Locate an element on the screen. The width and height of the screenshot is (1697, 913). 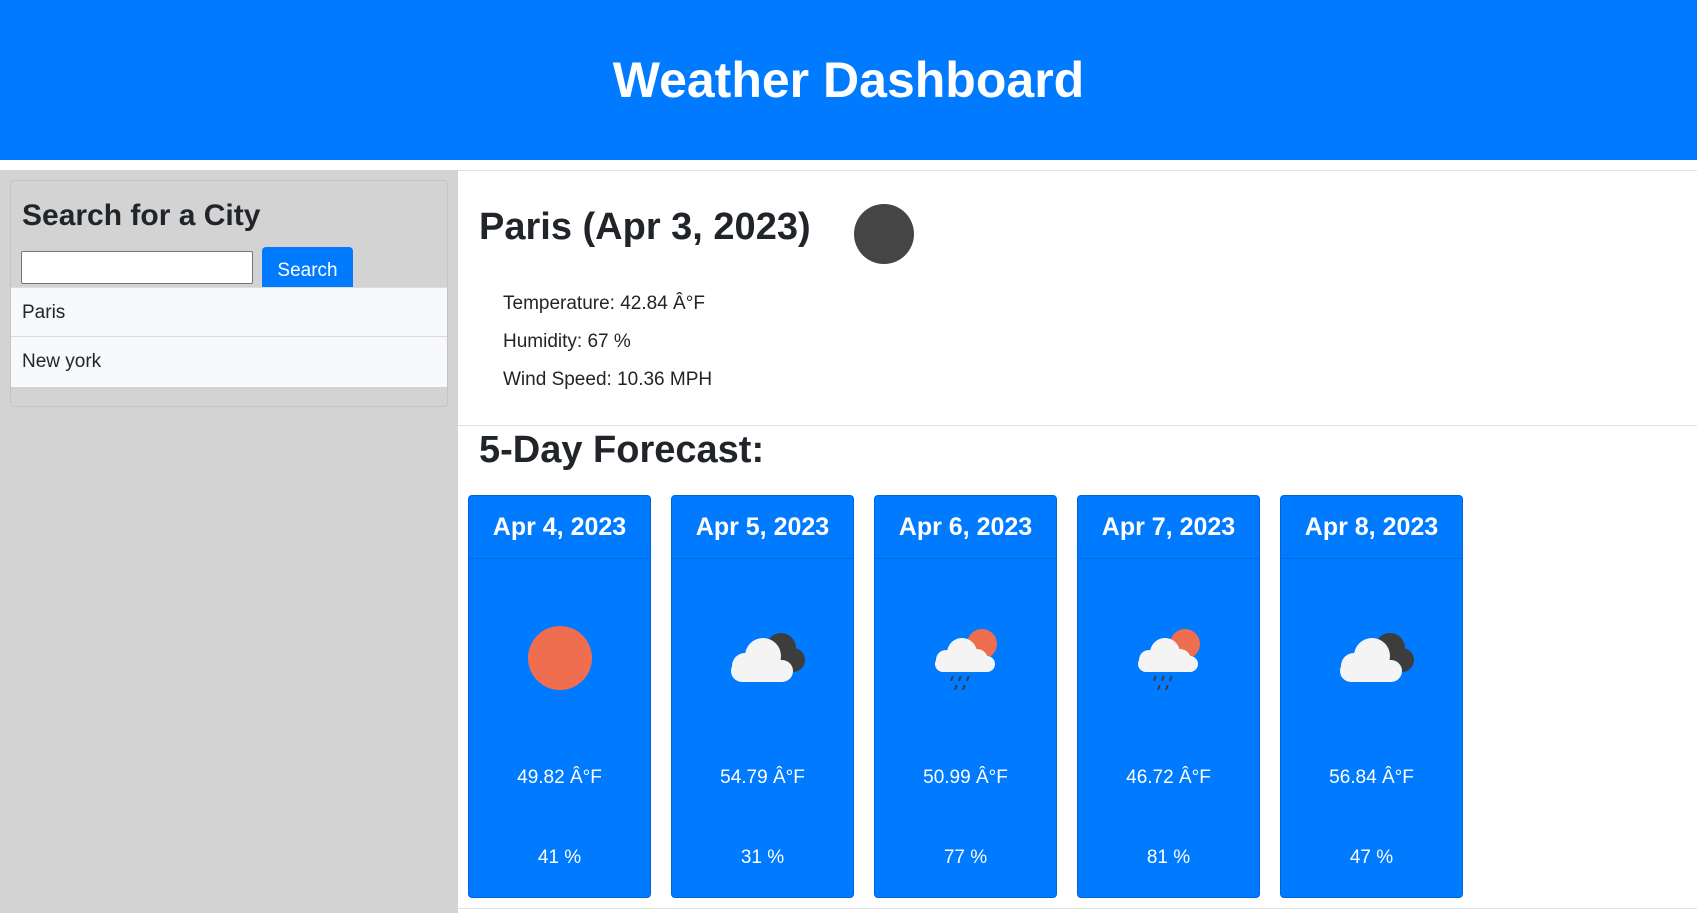
current-city-title: Paris (Apr 3, 2023) is located at coordinates (645, 227).